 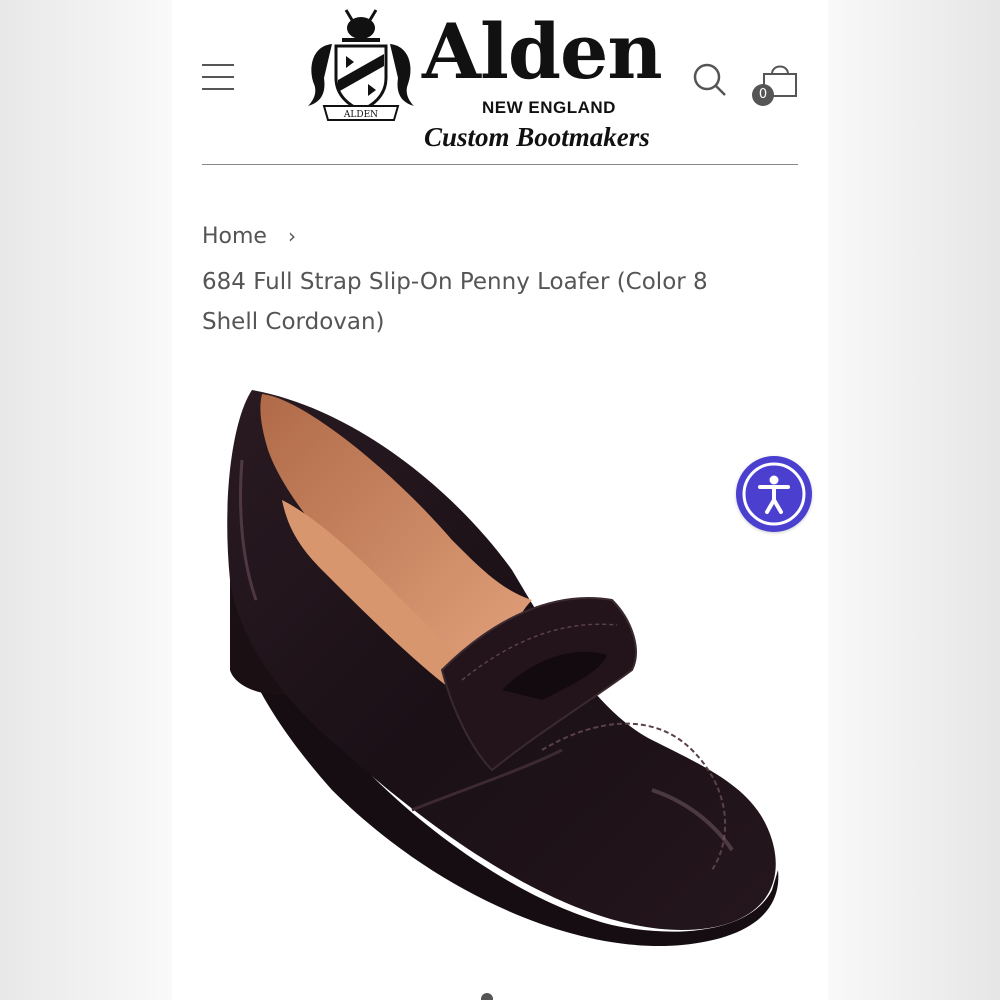 I want to click on accessibility-button, so click(x=774, y=494).